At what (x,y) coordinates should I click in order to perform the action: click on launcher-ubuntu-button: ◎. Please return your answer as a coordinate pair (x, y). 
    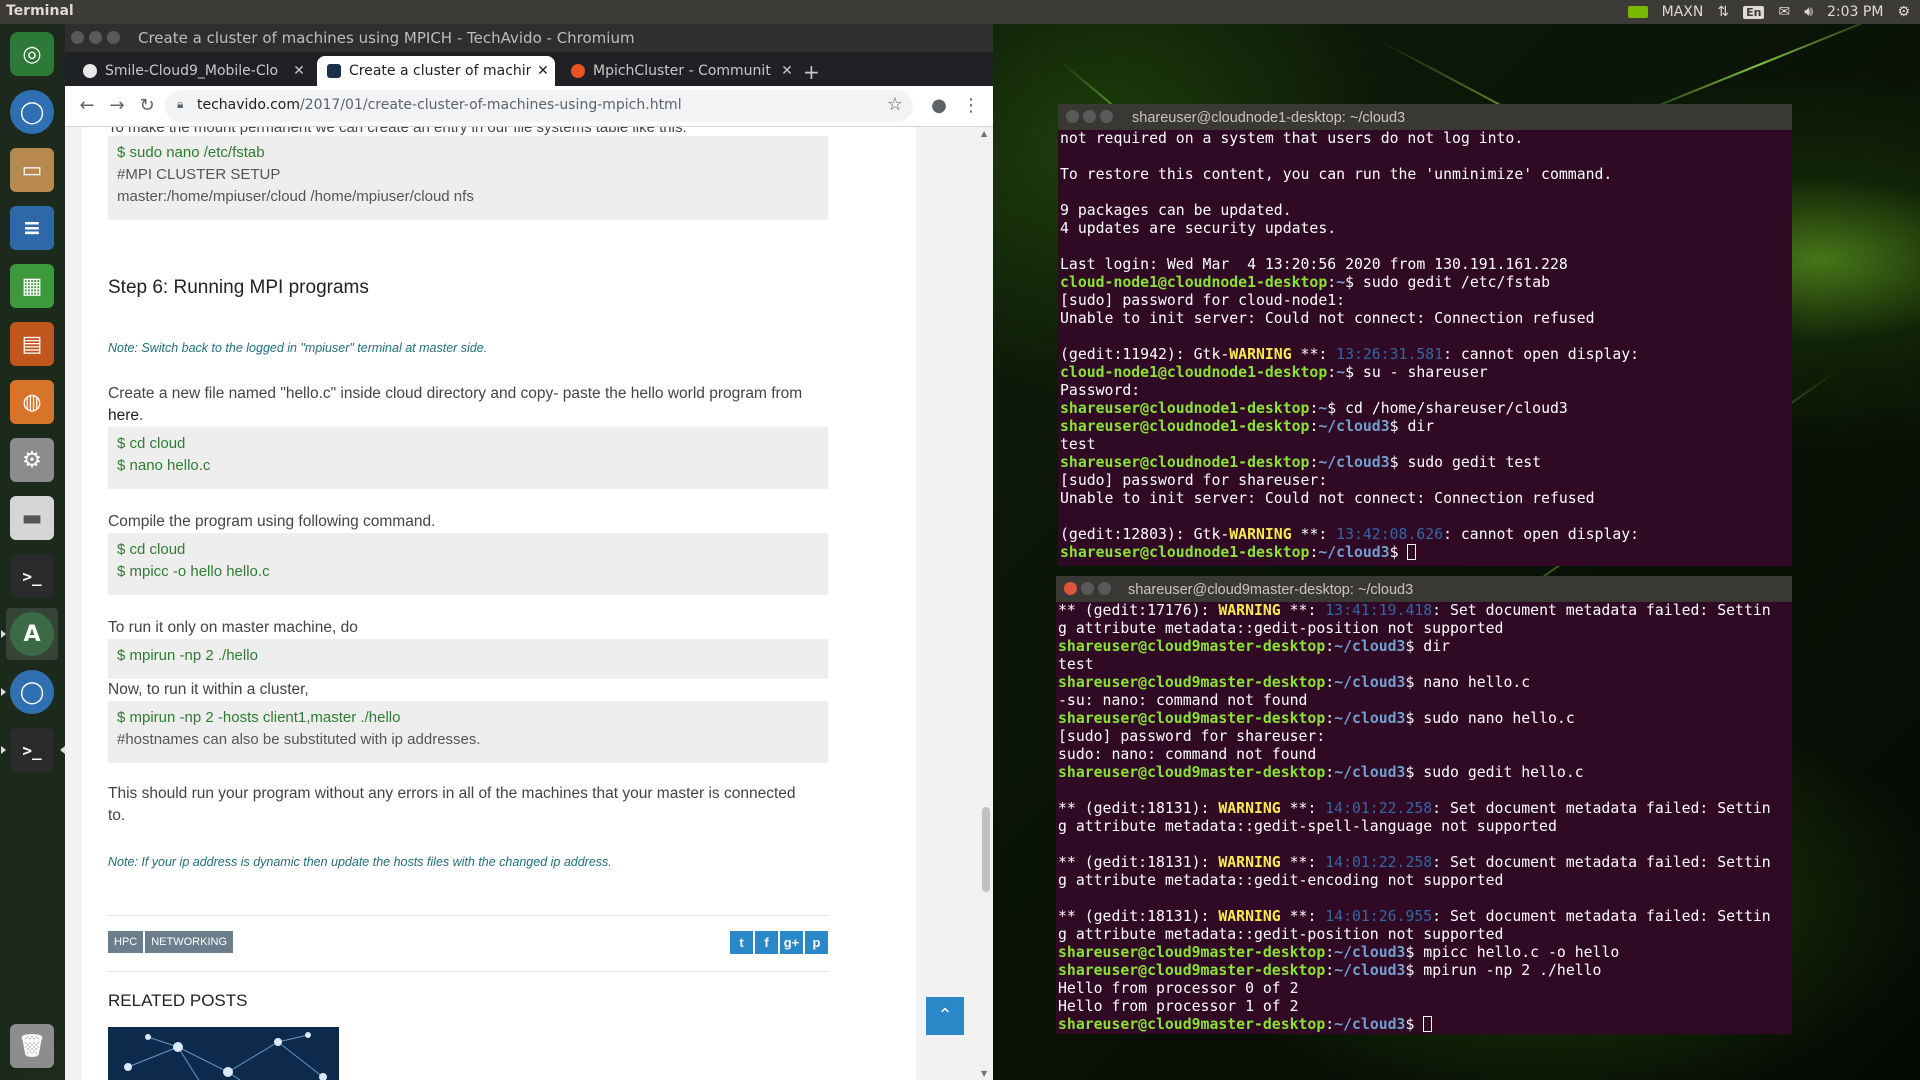
    Looking at the image, I should click on (32, 54).